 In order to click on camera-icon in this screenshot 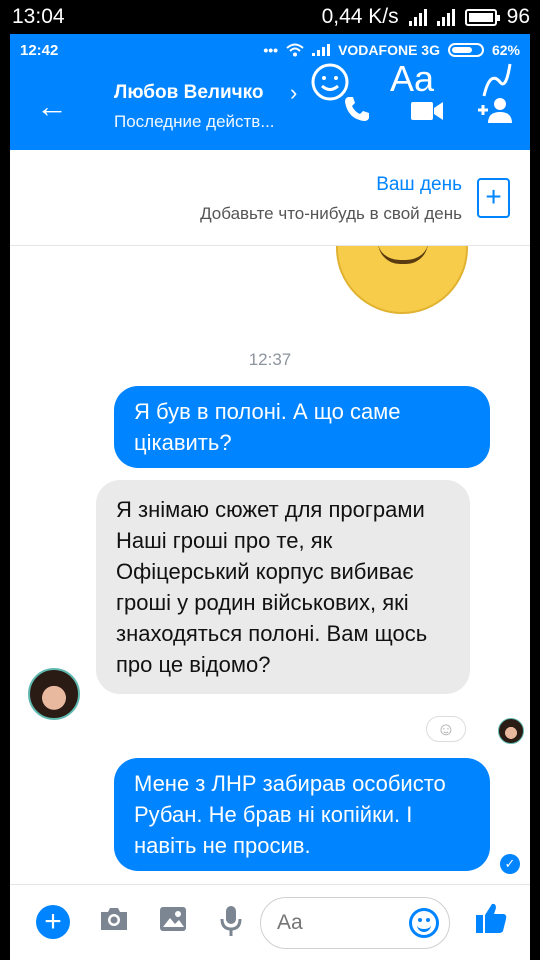, I will do `click(114, 919)`.